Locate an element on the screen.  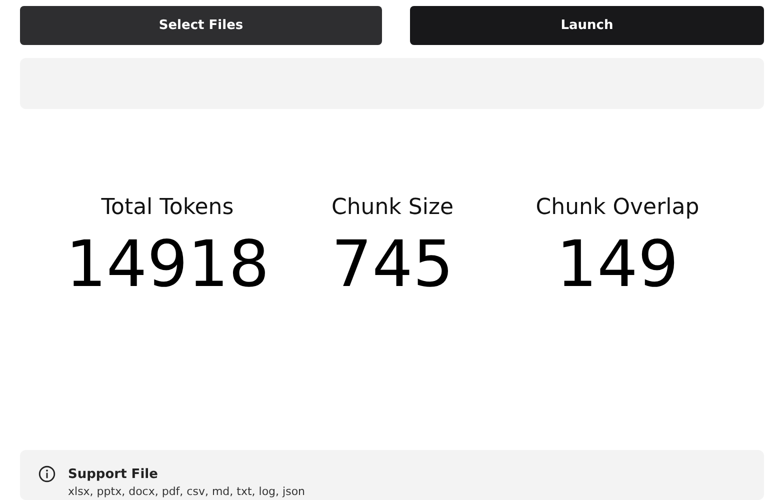
info-text: xlsx, pptx, docx, pdf, csv, md, txt, log, json is located at coordinates (187, 492).